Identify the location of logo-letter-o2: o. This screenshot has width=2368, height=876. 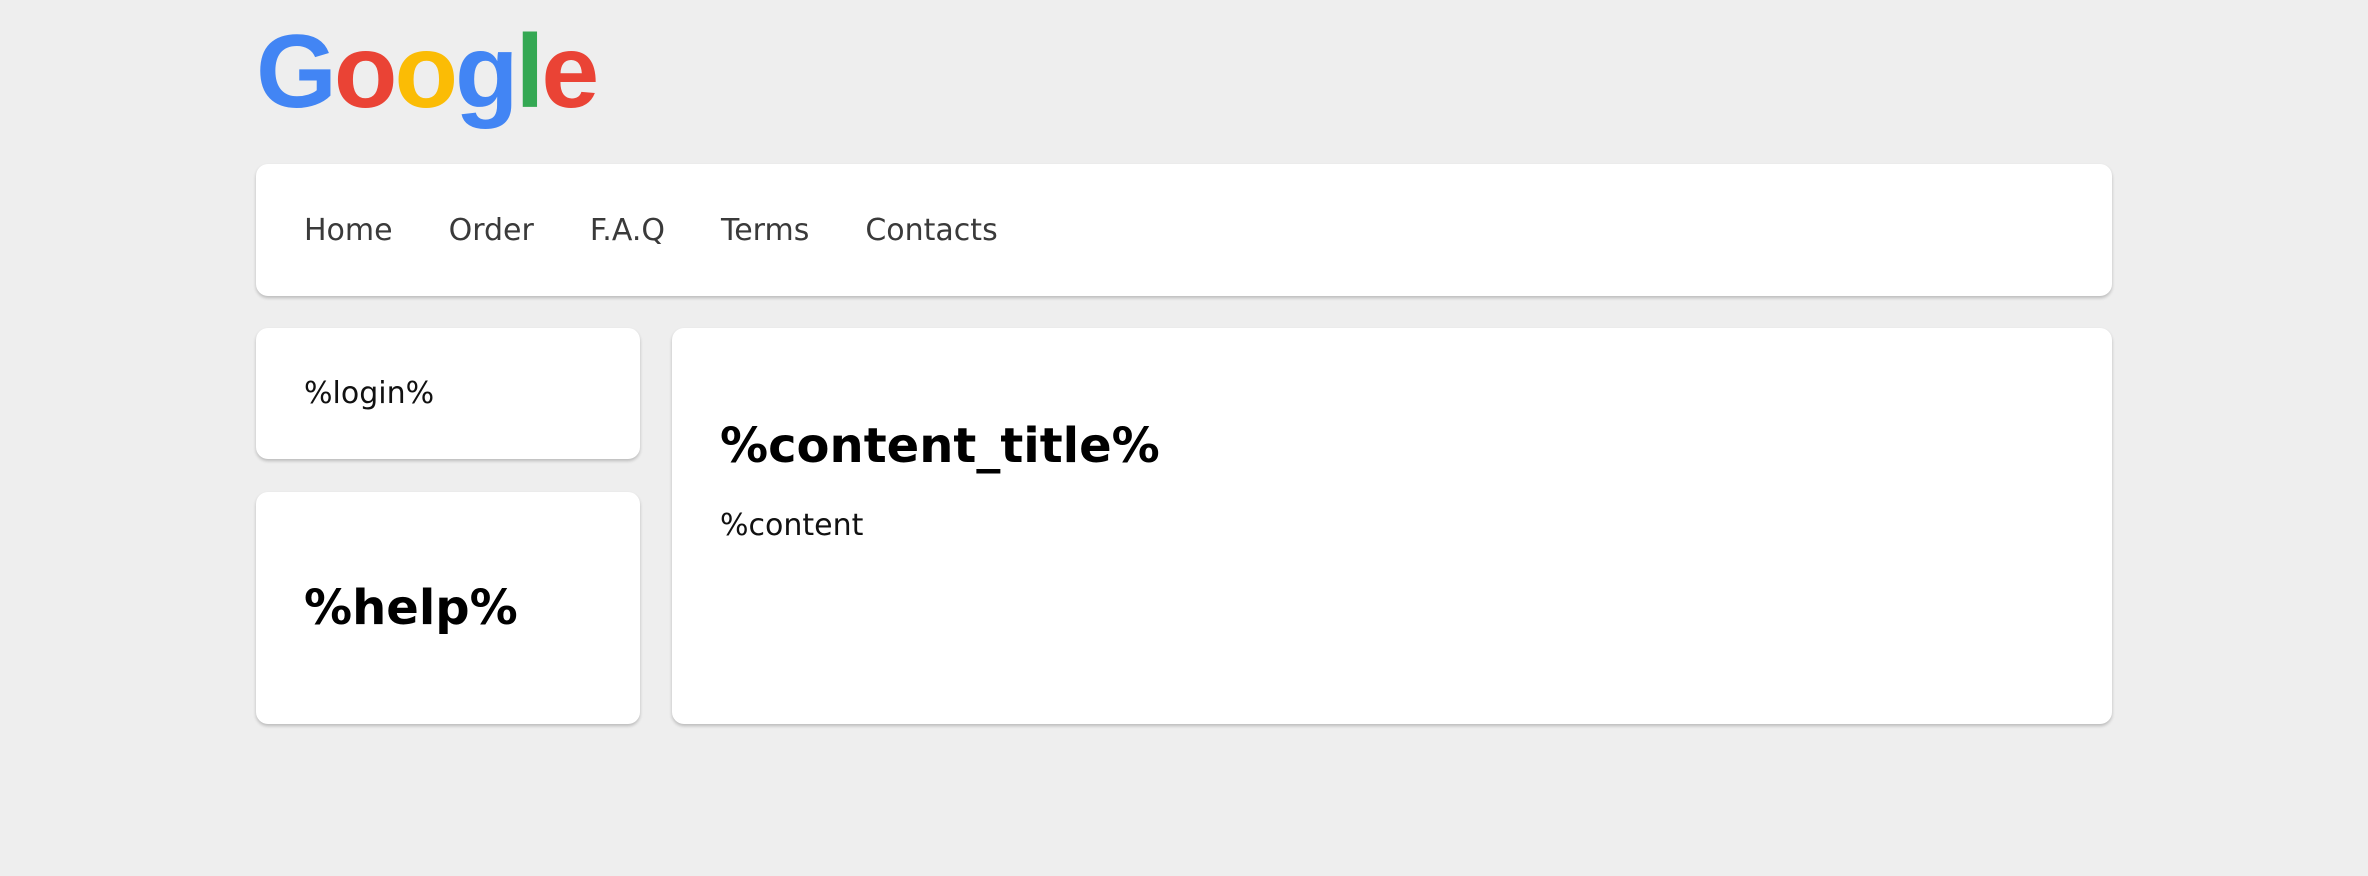
(426, 72).